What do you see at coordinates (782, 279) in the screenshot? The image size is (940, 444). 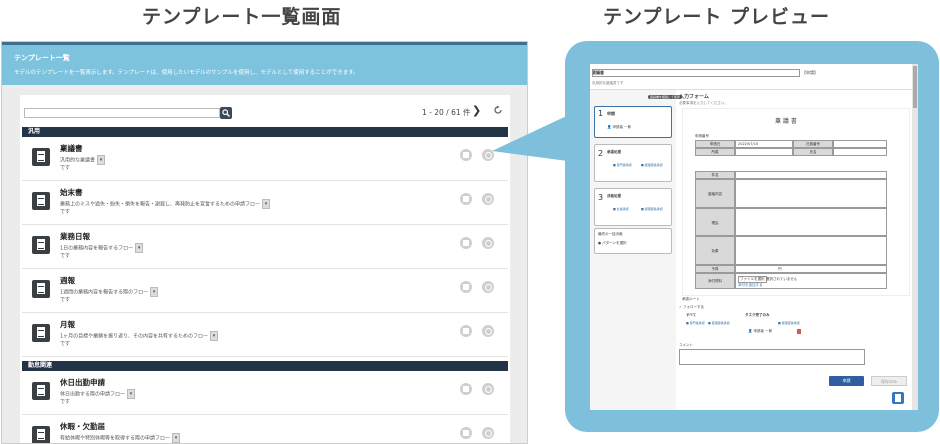 I see `attach-status: 選択されていません` at bounding box center [782, 279].